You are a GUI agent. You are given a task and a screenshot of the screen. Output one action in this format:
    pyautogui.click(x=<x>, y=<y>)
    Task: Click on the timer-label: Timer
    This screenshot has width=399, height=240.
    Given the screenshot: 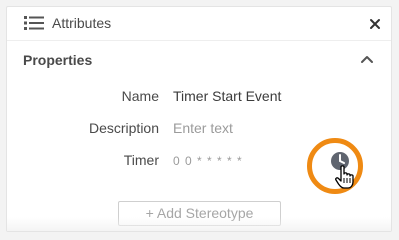 What is the action you would take?
    pyautogui.click(x=141, y=160)
    